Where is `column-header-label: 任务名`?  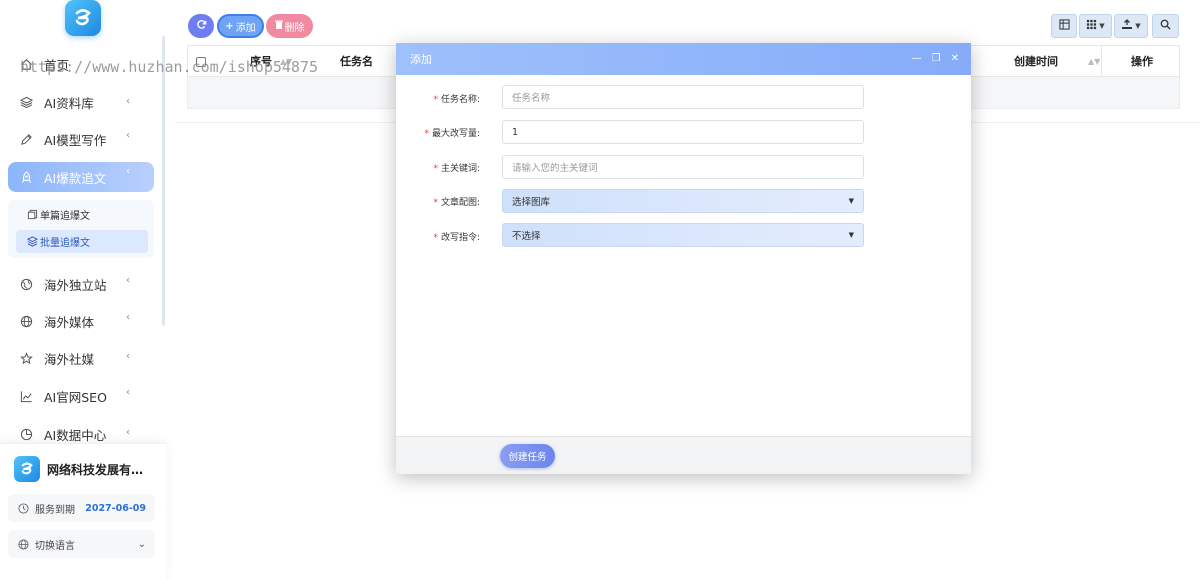
column-header-label: 任务名 is located at coordinates (356, 61).